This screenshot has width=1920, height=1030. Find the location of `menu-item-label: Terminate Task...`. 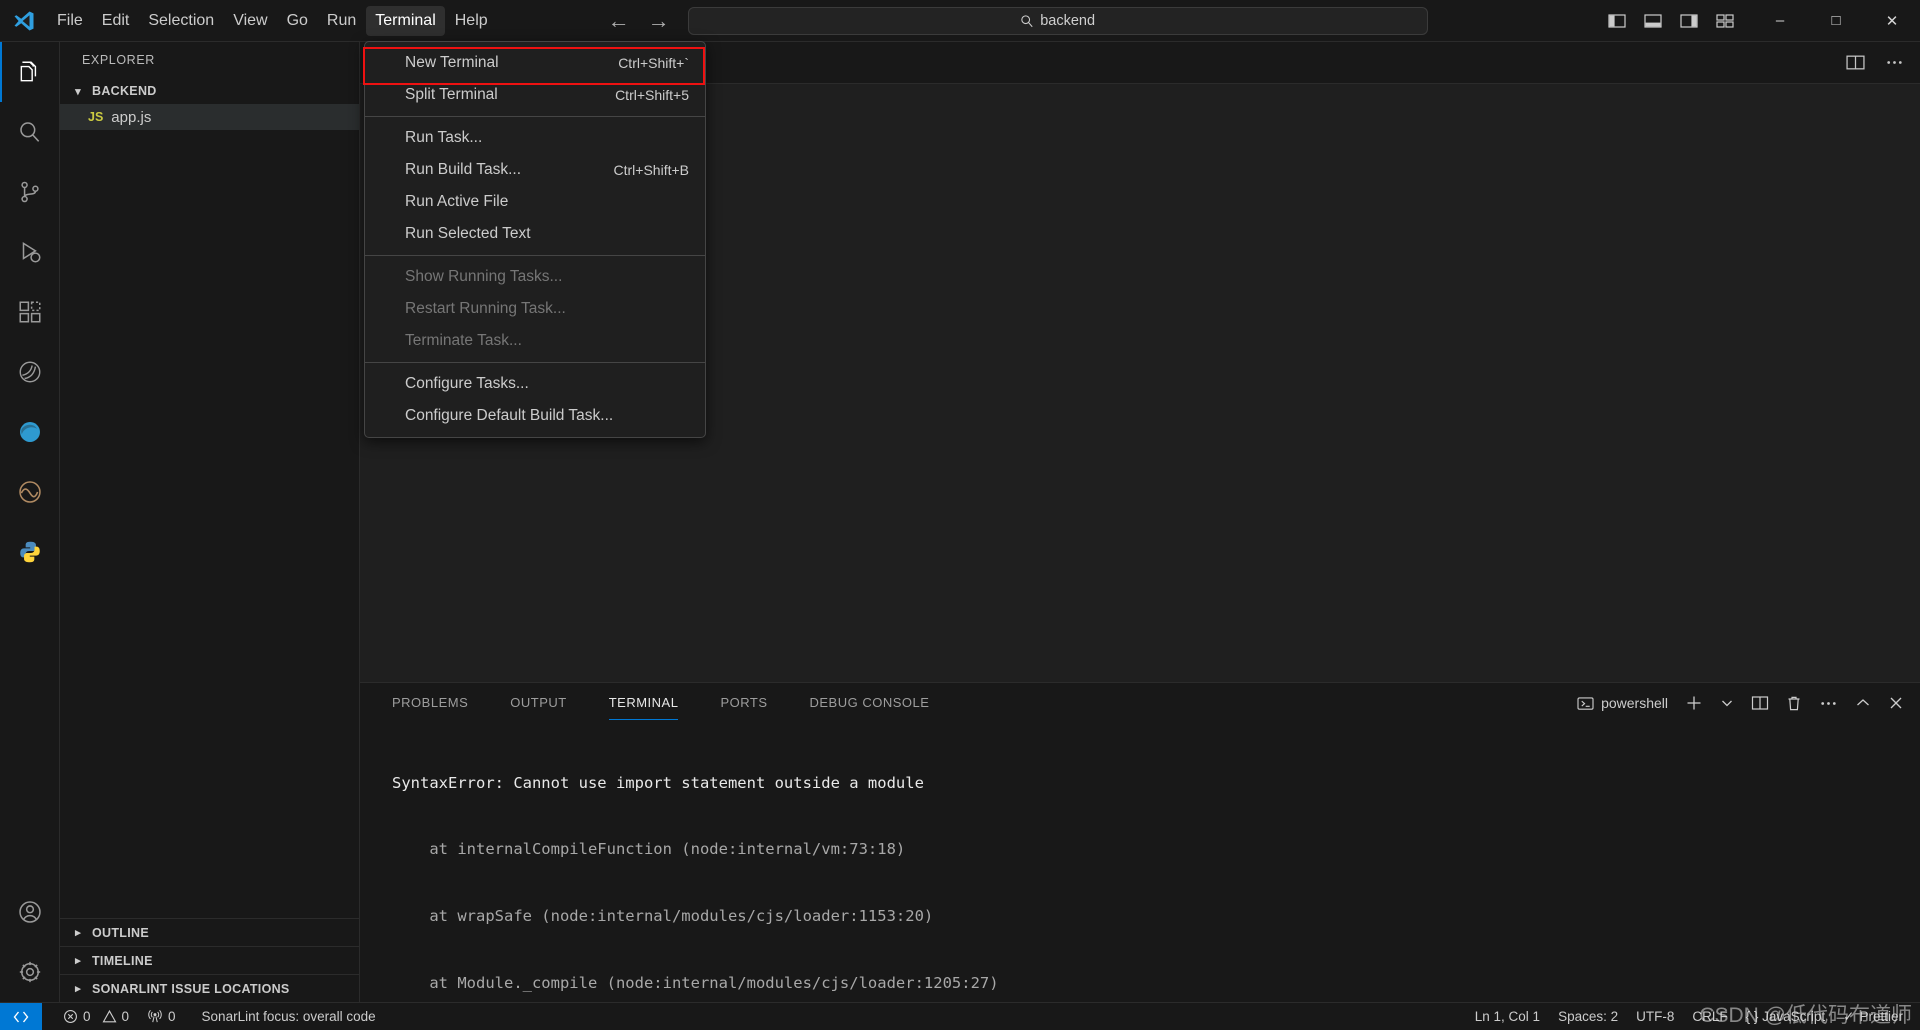

menu-item-label: Terminate Task... is located at coordinates (463, 340).